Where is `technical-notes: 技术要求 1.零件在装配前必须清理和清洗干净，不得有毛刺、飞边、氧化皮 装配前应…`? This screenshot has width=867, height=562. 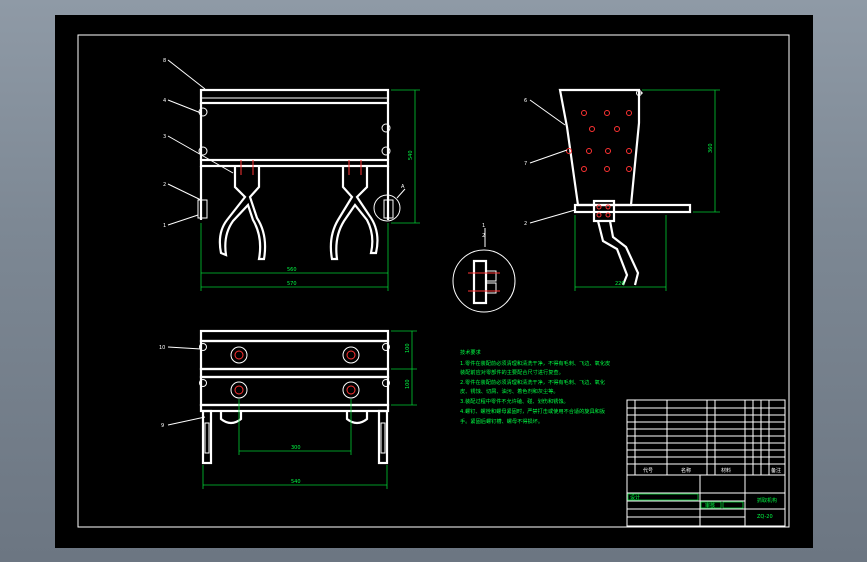 technical-notes: 技术要求 1.零件在装配前必须清理和清洗干净，不得有毛刺、飞边、氧化皮 装配前应… is located at coordinates (535, 386).